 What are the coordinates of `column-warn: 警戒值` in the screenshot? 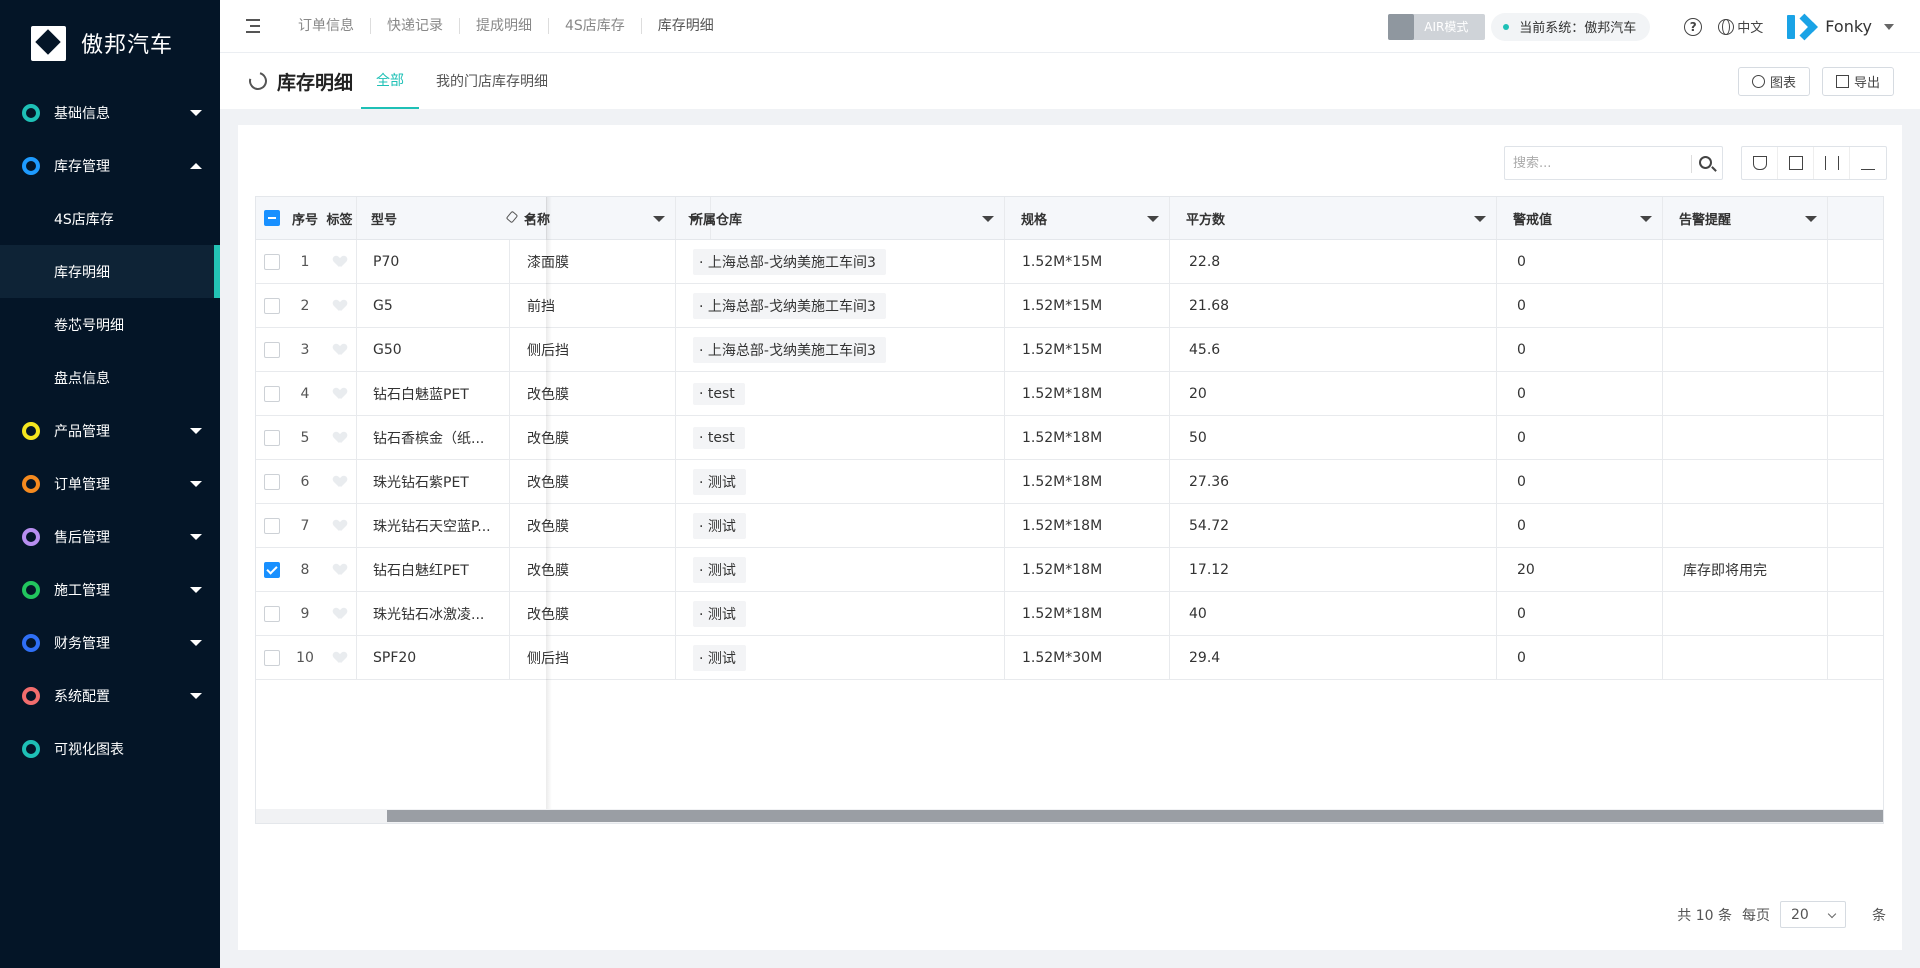 It's located at (1580, 218).